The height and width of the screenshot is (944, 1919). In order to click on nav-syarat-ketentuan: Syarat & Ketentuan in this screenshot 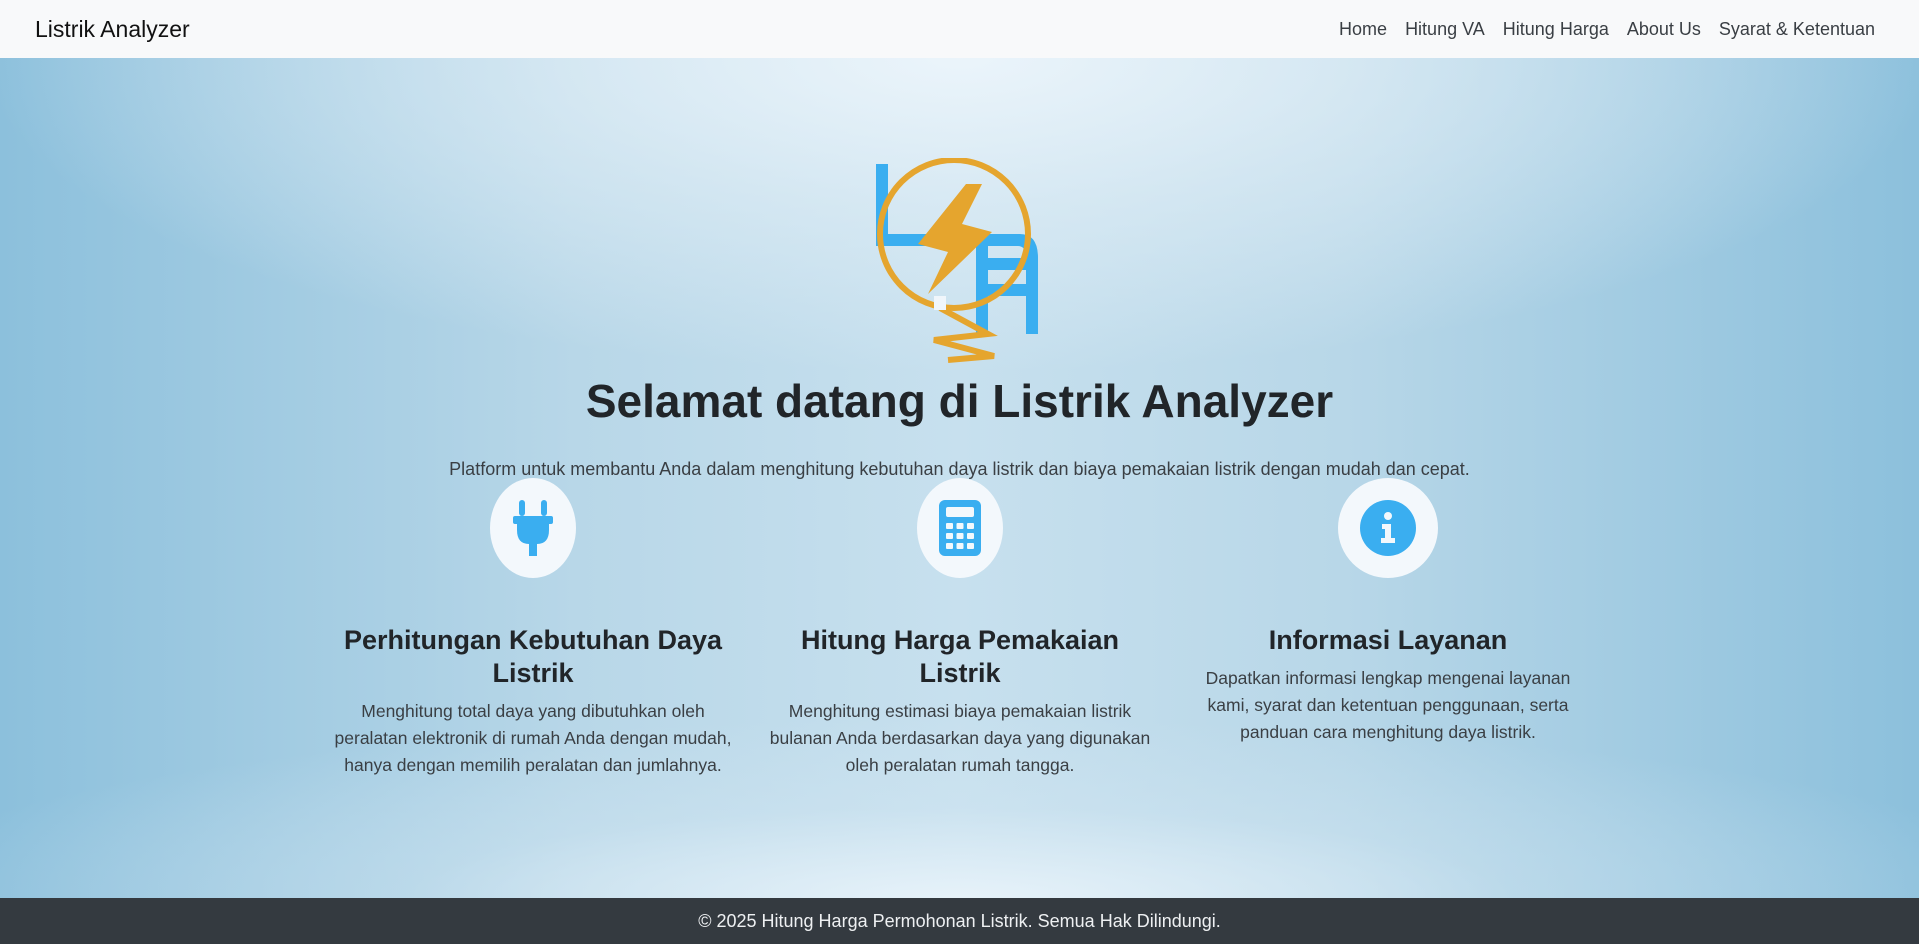, I will do `click(1792, 29)`.